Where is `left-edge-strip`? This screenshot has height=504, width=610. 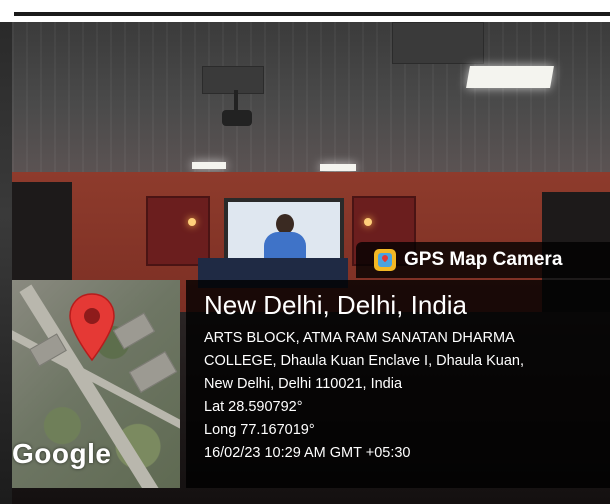 left-edge-strip is located at coordinates (6, 263).